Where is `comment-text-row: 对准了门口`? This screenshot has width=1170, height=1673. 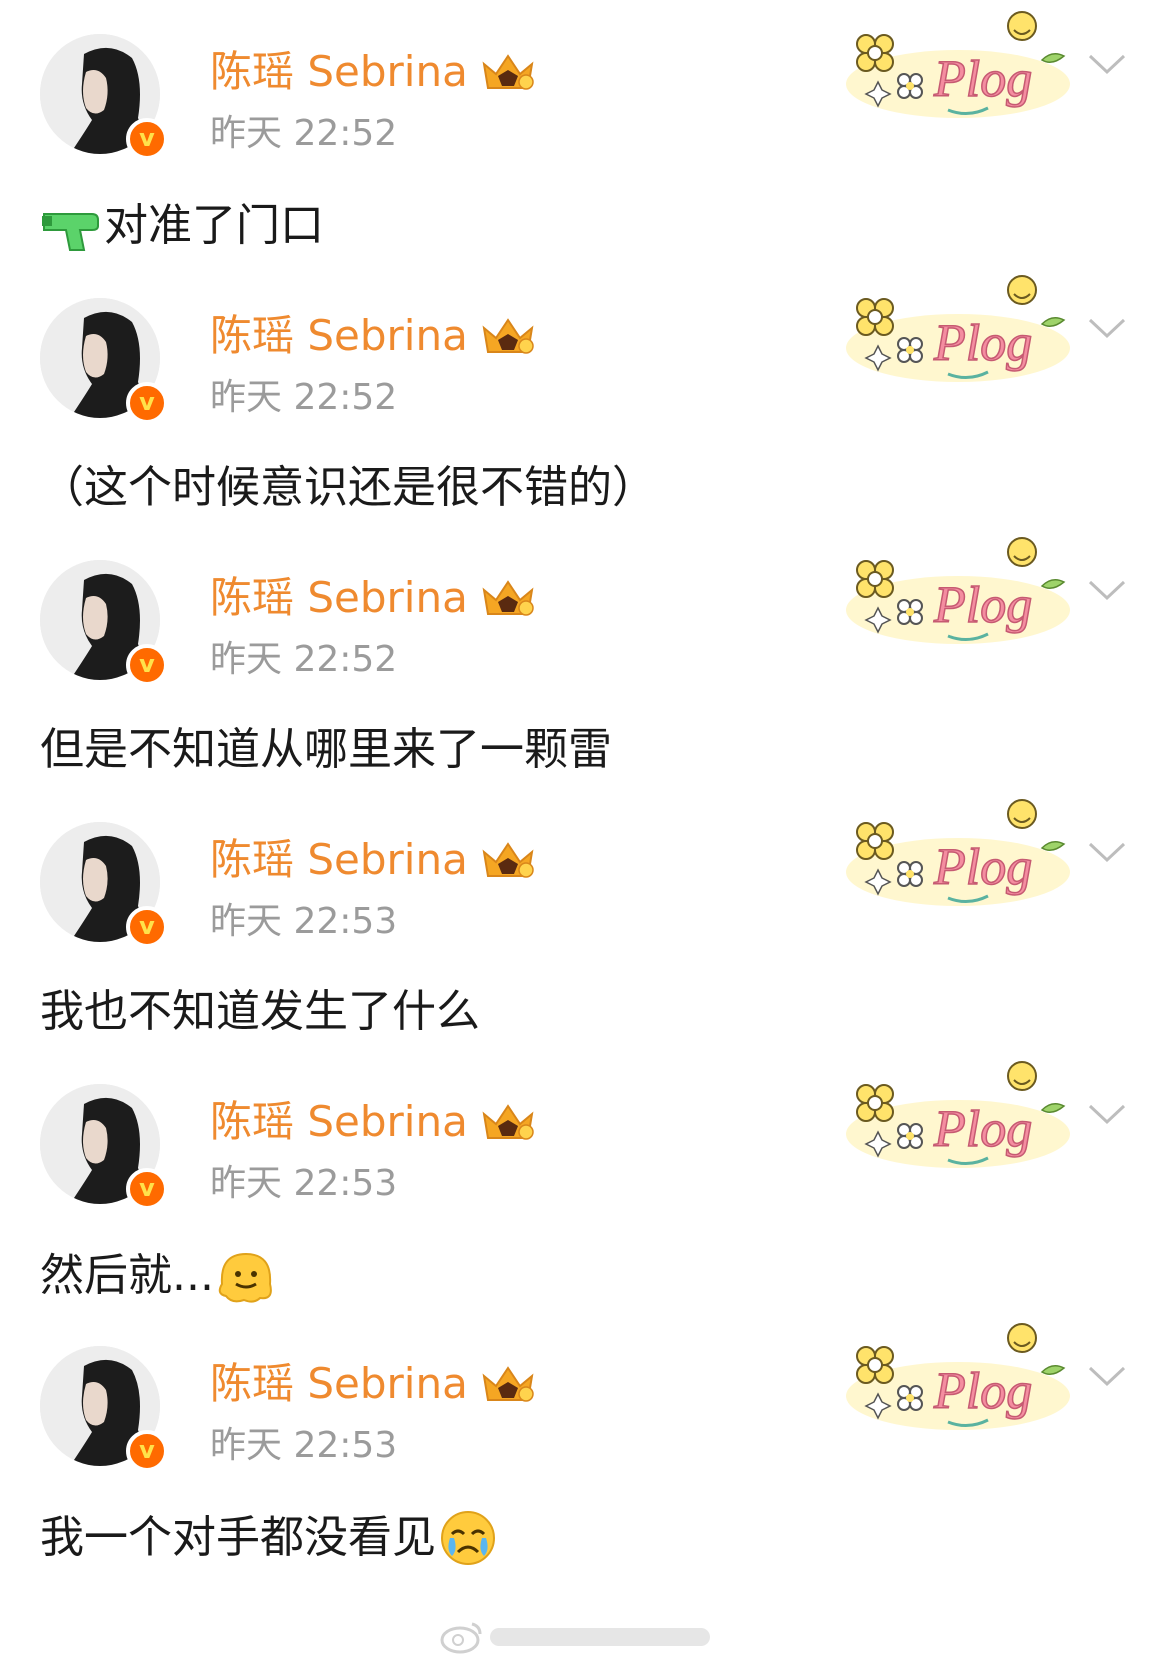 comment-text-row: 对准了门口 is located at coordinates (182, 226).